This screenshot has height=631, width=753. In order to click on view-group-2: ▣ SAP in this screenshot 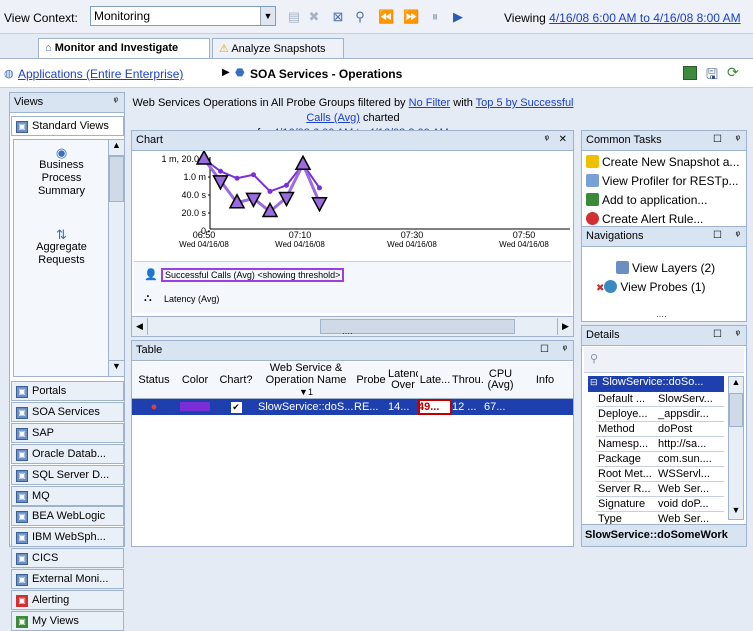, I will do `click(67, 432)`.